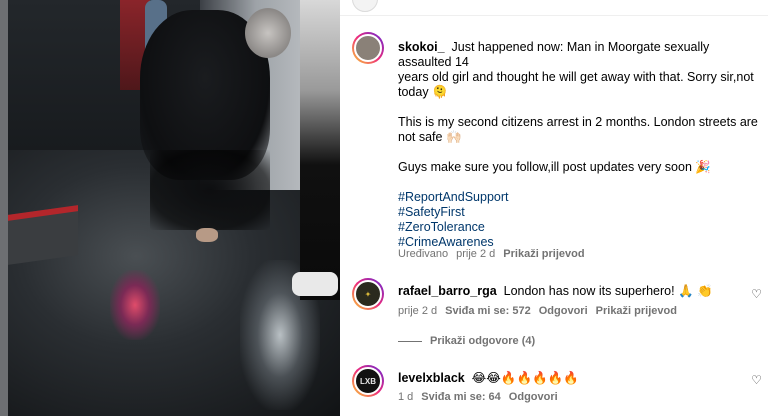 This screenshot has height=416, width=768. Describe the element at coordinates (608, 291) in the screenshot. I see `comment-body: London has now its superhero! 🙏 👏` at that location.